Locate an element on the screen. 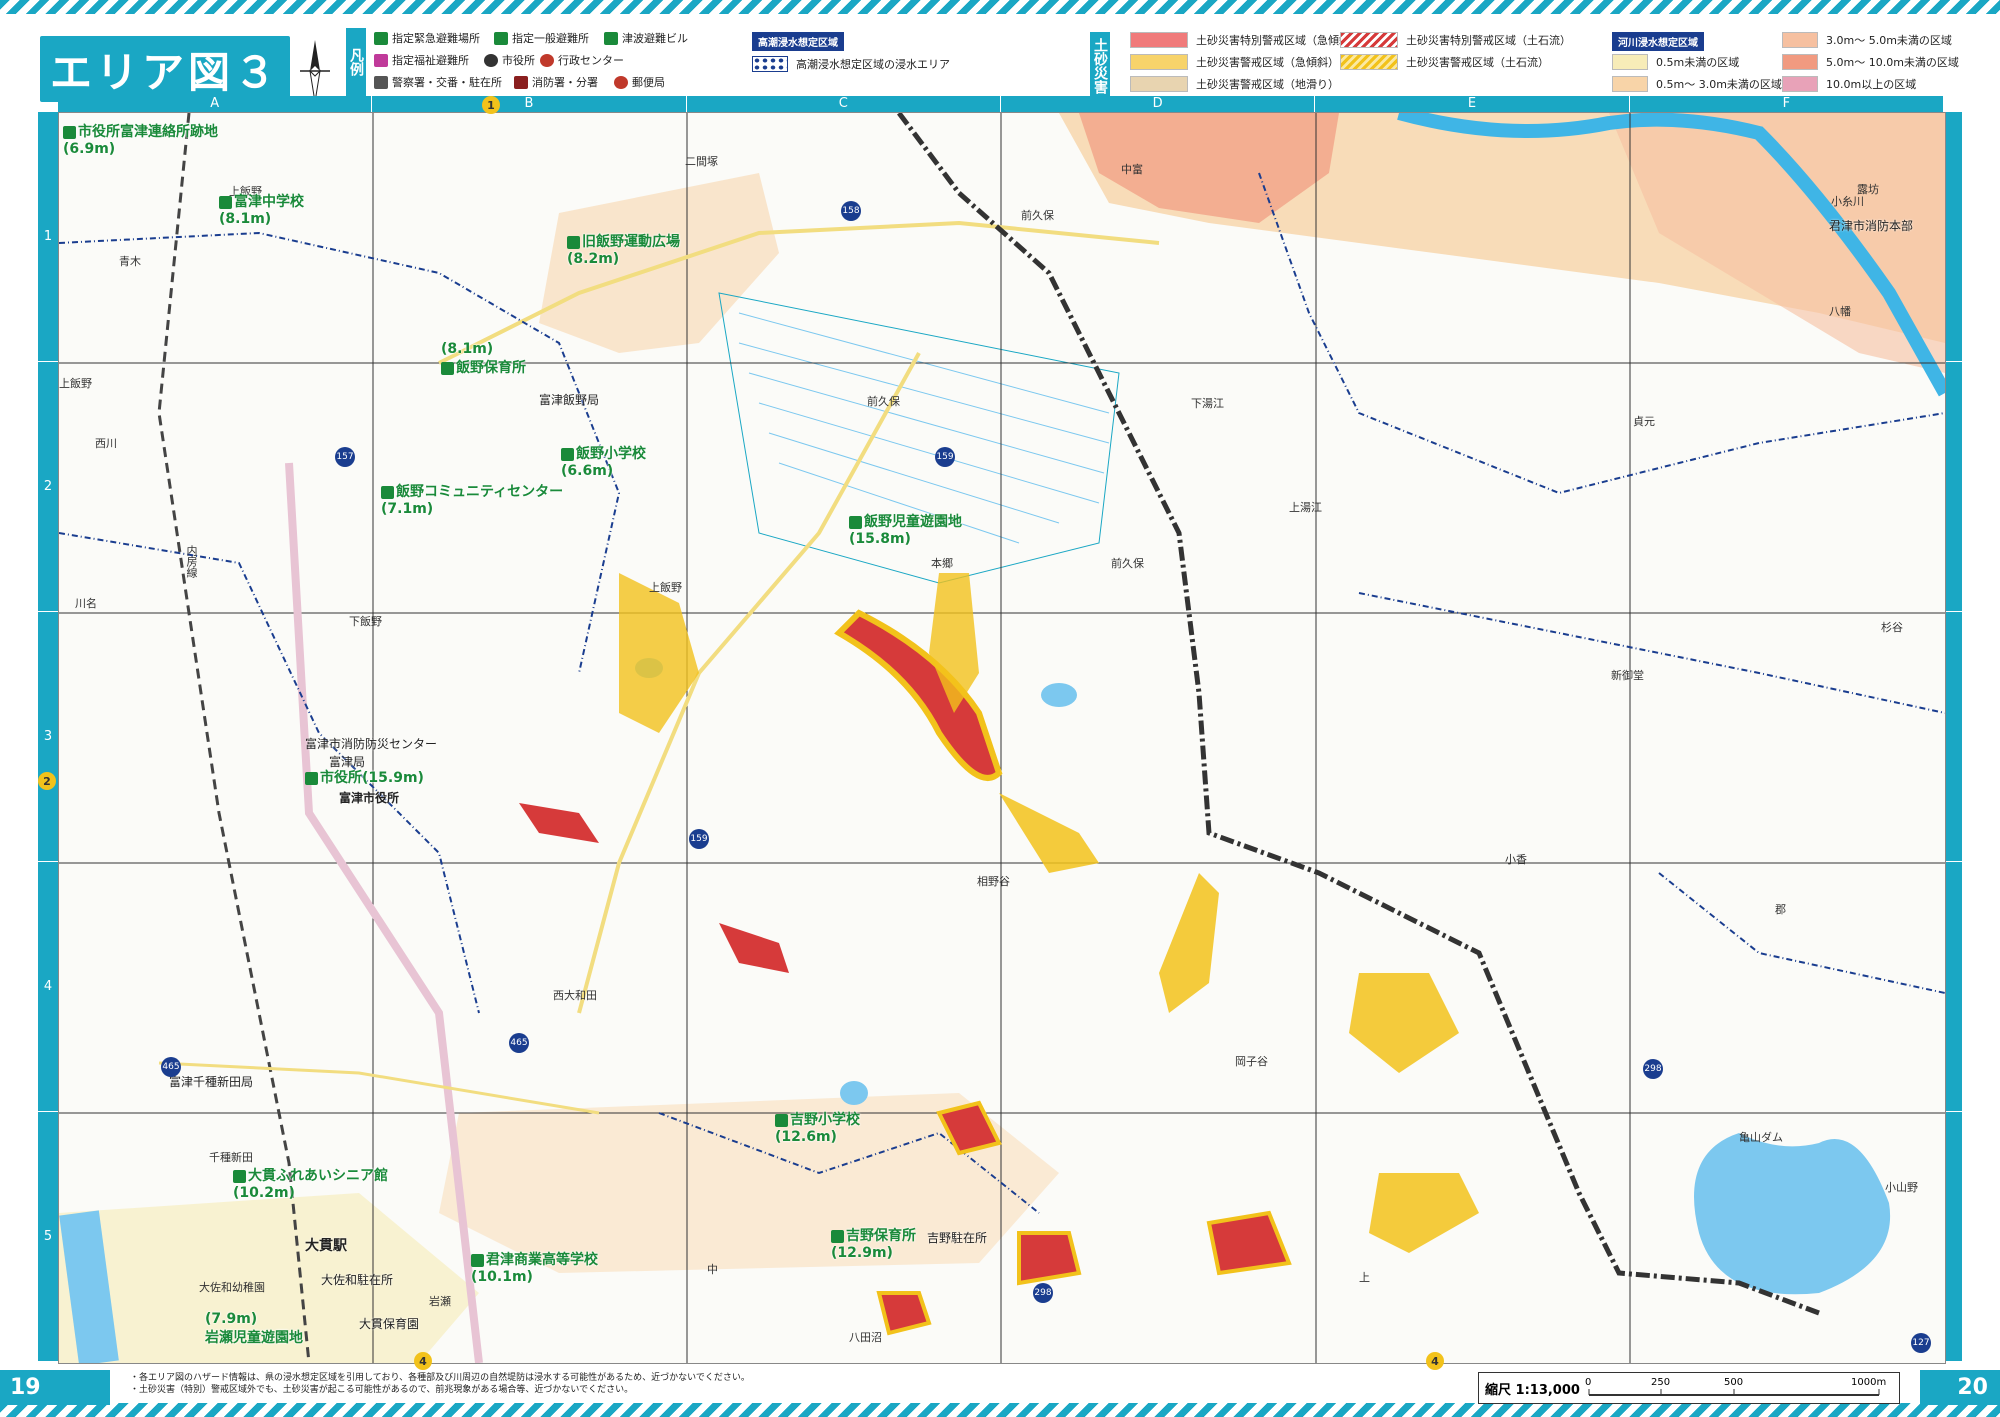 The height and width of the screenshot is (1417, 2000). connector-marker-top: 1 is located at coordinates (491, 105).